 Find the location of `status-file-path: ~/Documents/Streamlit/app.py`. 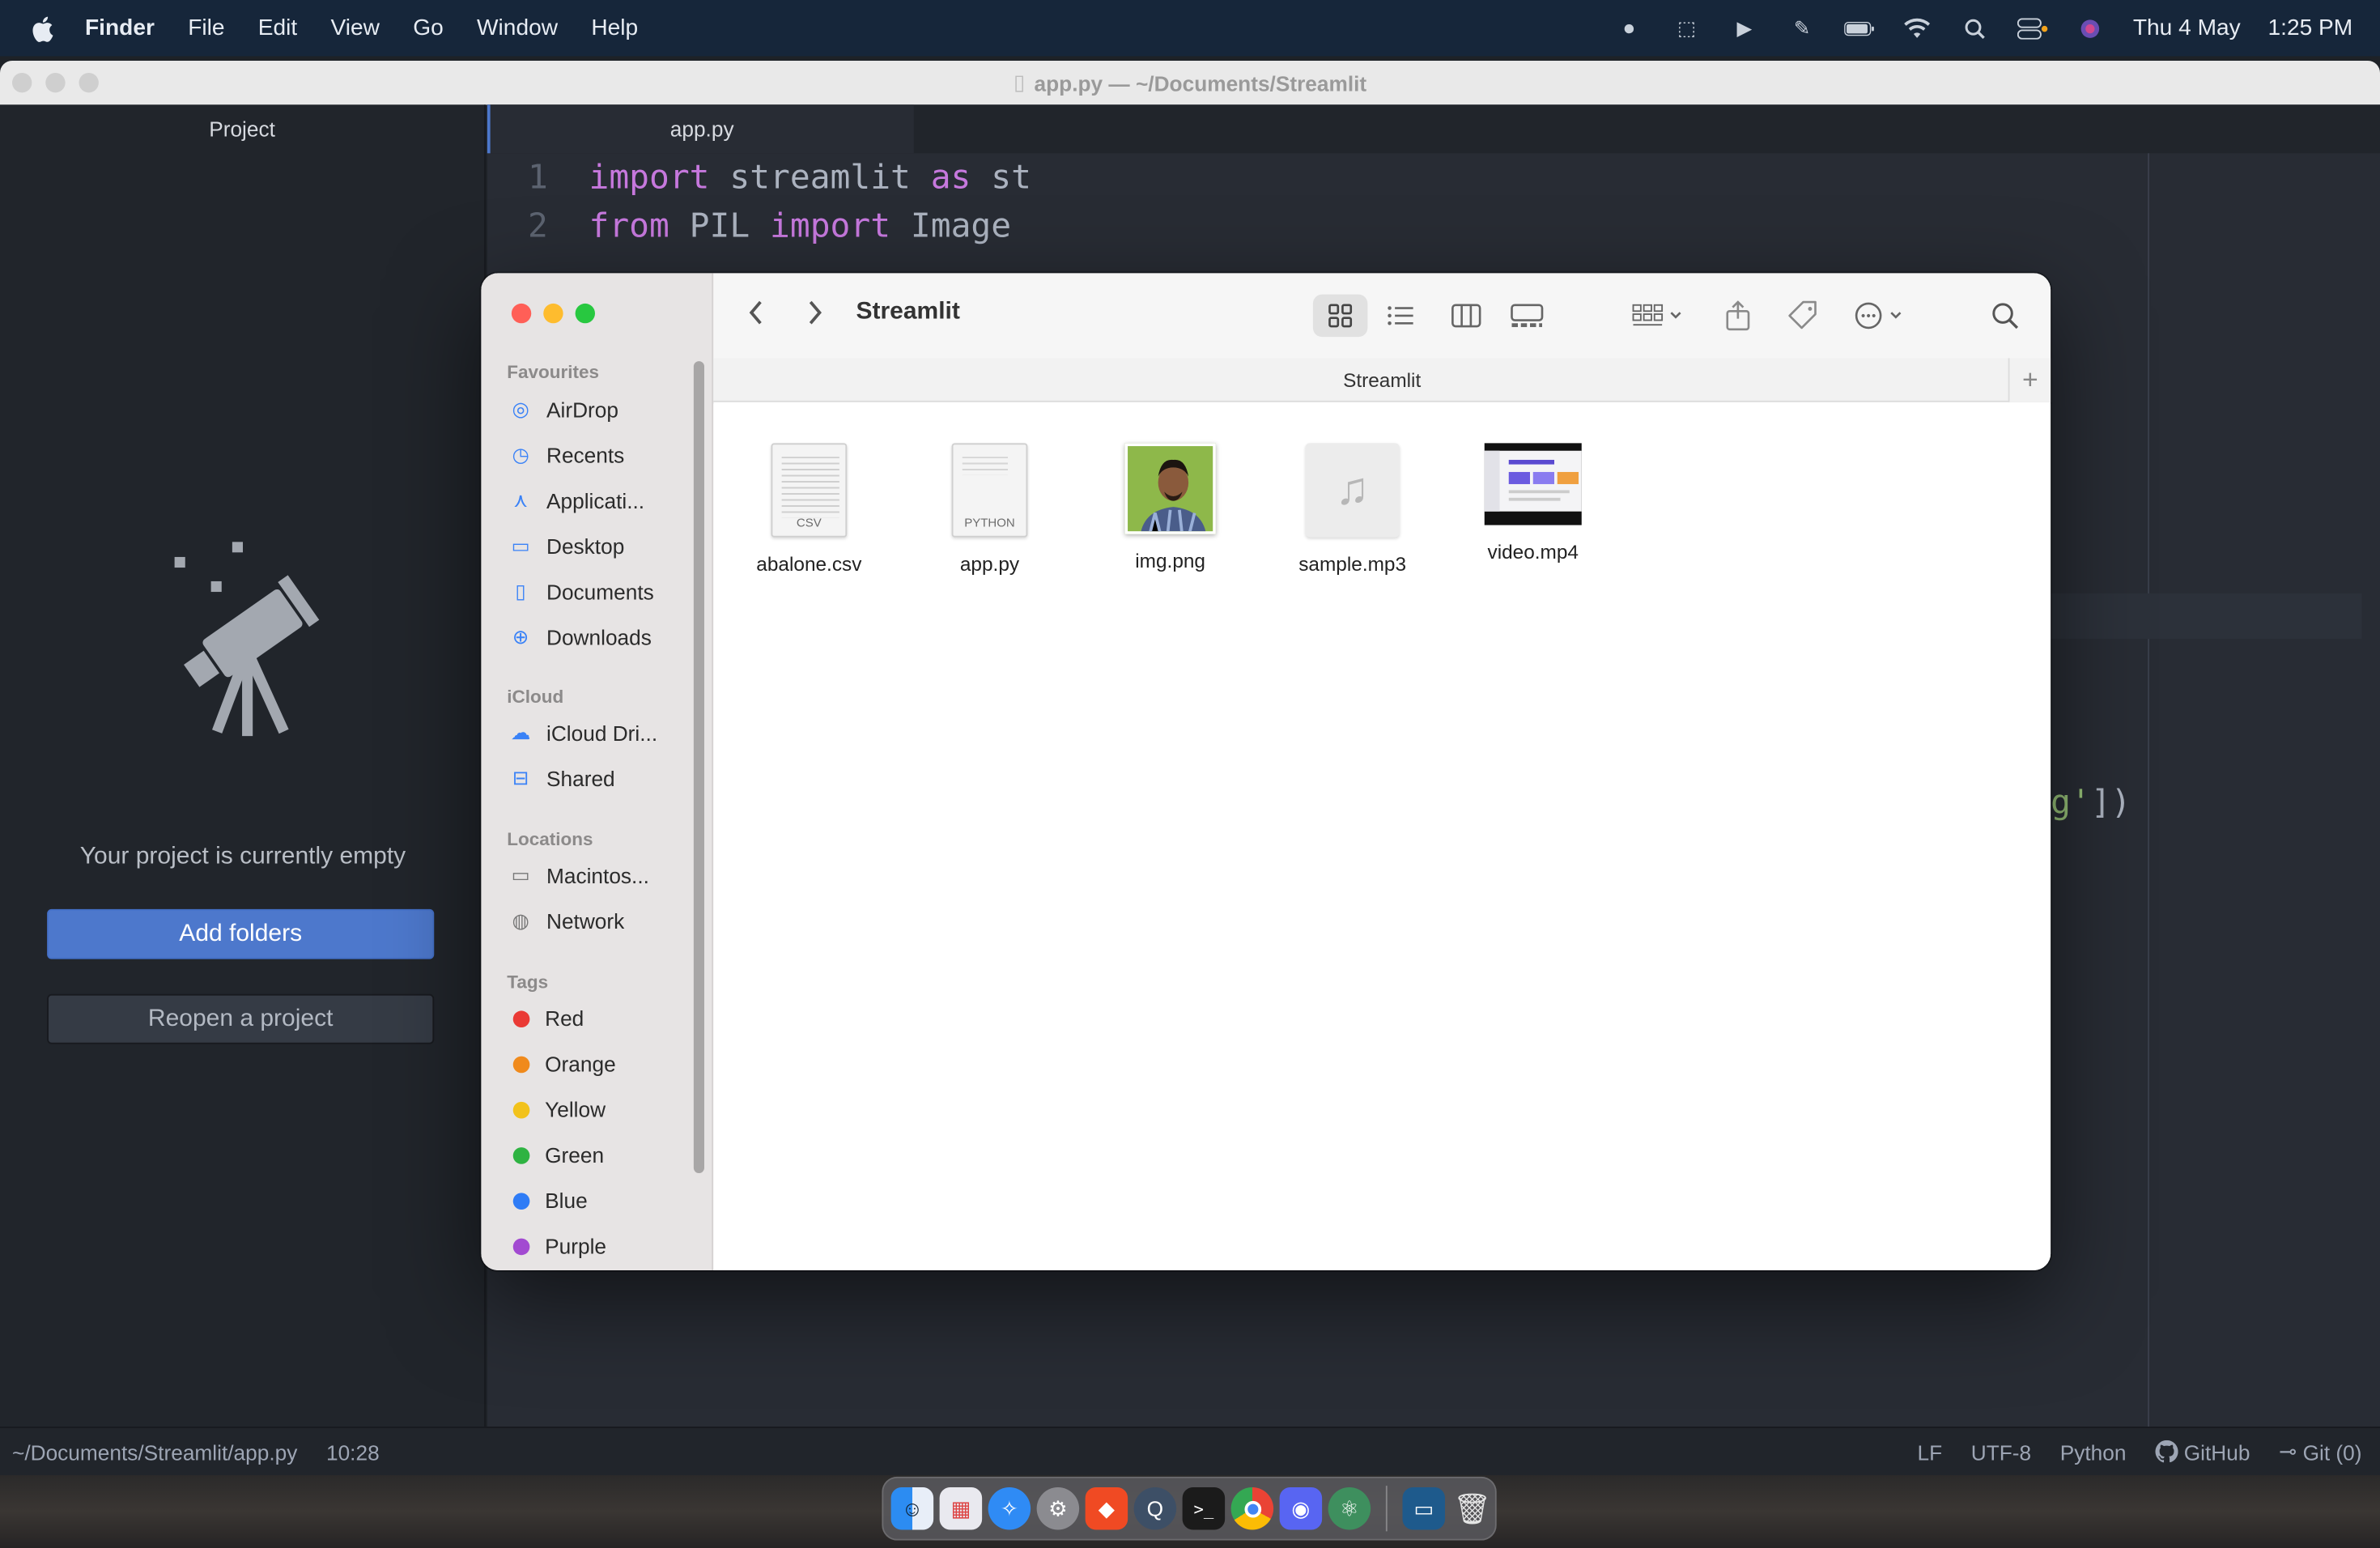

status-file-path: ~/Documents/Streamlit/app.py is located at coordinates (155, 1452).